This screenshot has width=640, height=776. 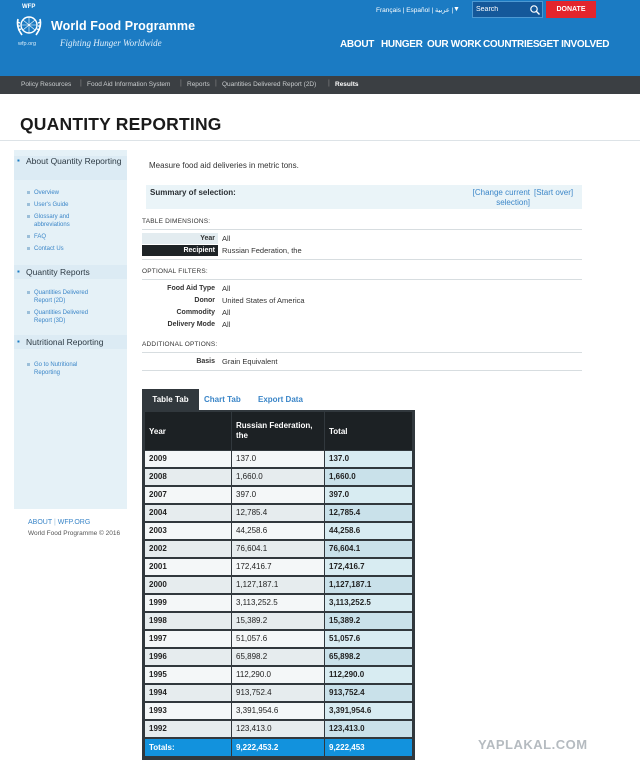 I want to click on table-cell-value: 15,389.2, so click(x=278, y=621).